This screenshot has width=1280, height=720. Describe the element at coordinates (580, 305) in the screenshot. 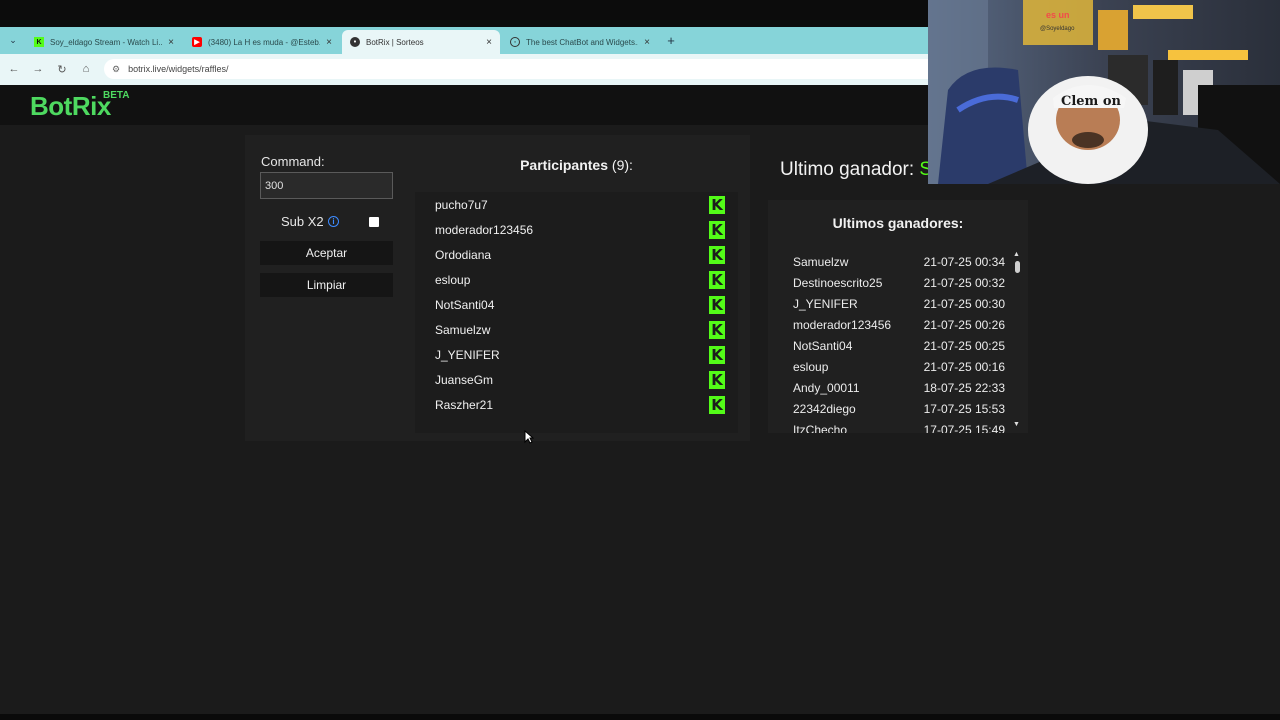

I see `list-item: NotSanti04 K` at that location.